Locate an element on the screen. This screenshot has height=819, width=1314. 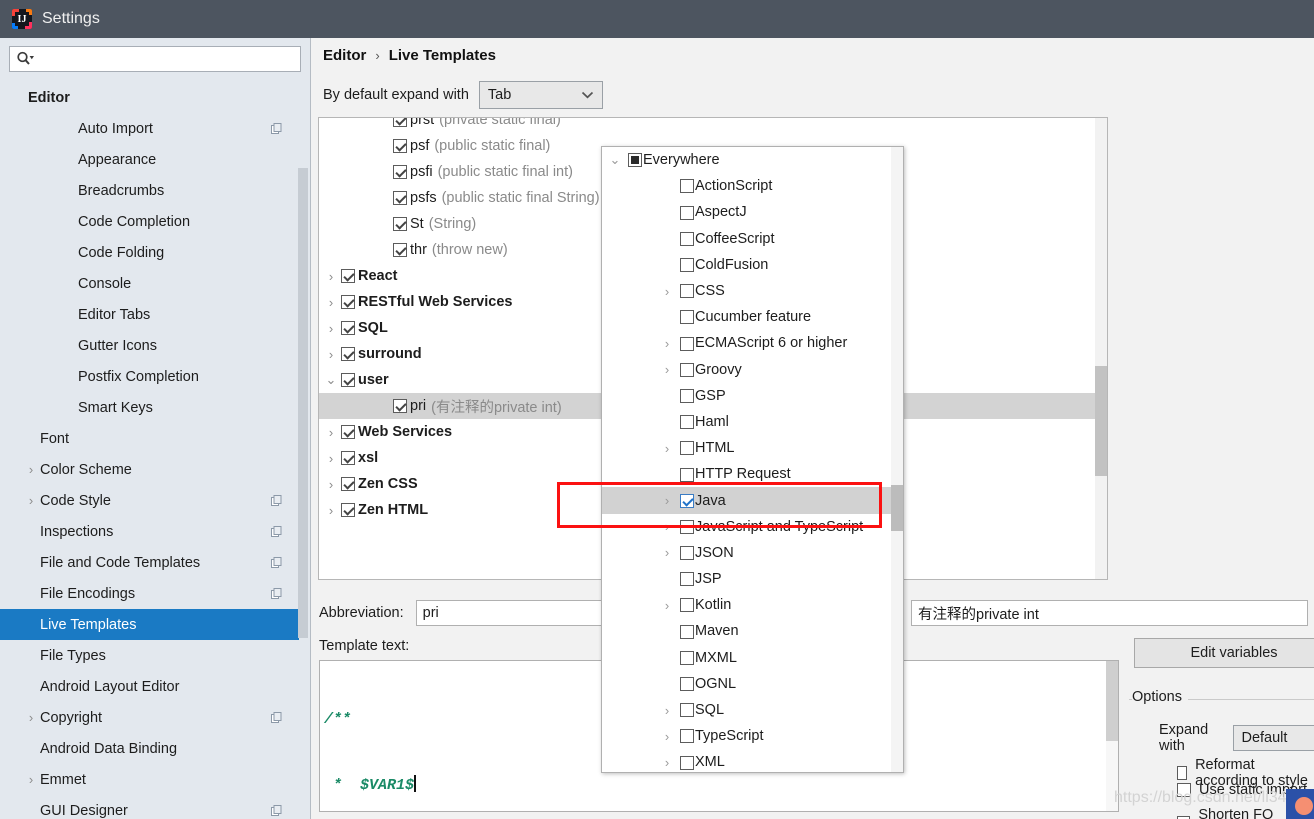
sidebar-item-copyright: › Copyright is located at coordinates (150, 717).